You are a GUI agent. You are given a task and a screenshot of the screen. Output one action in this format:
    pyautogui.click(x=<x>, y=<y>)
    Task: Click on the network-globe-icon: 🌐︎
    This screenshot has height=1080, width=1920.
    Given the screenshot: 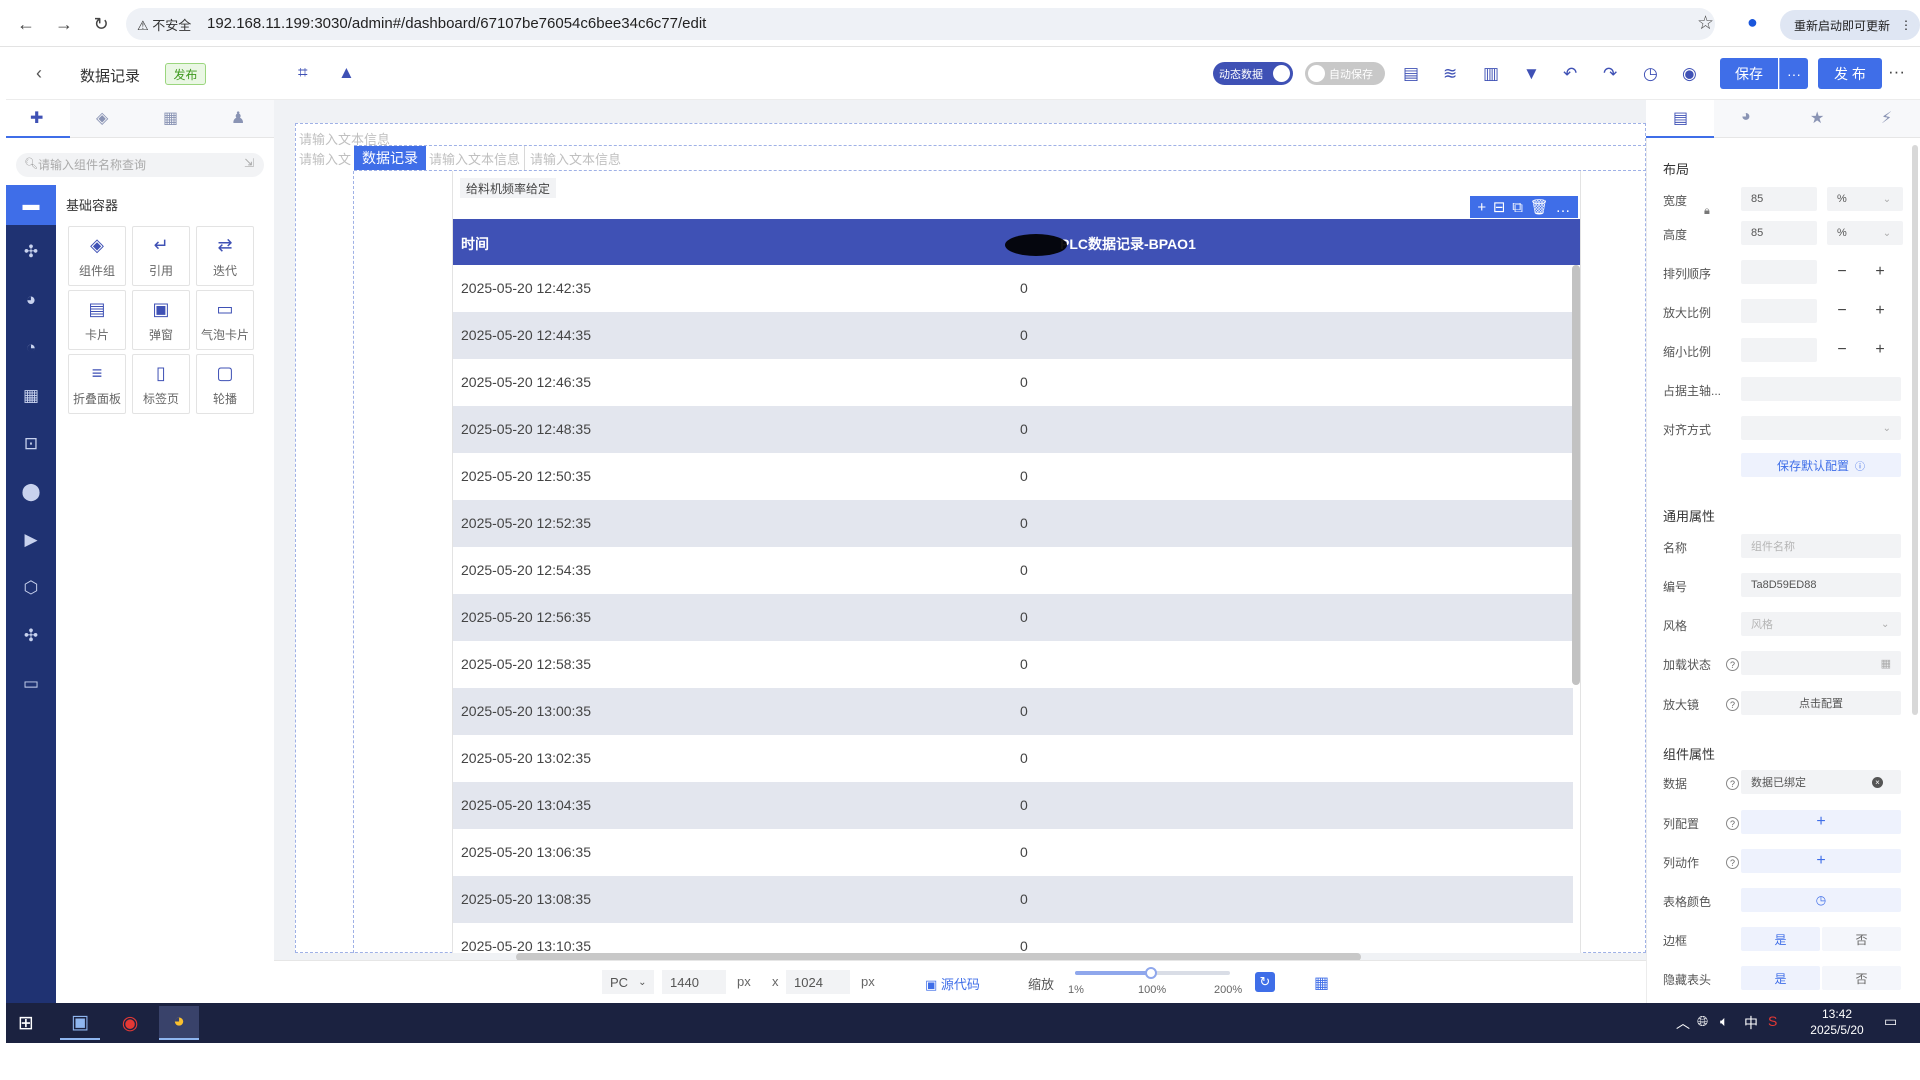 What is the action you would take?
    pyautogui.click(x=1702, y=1021)
    